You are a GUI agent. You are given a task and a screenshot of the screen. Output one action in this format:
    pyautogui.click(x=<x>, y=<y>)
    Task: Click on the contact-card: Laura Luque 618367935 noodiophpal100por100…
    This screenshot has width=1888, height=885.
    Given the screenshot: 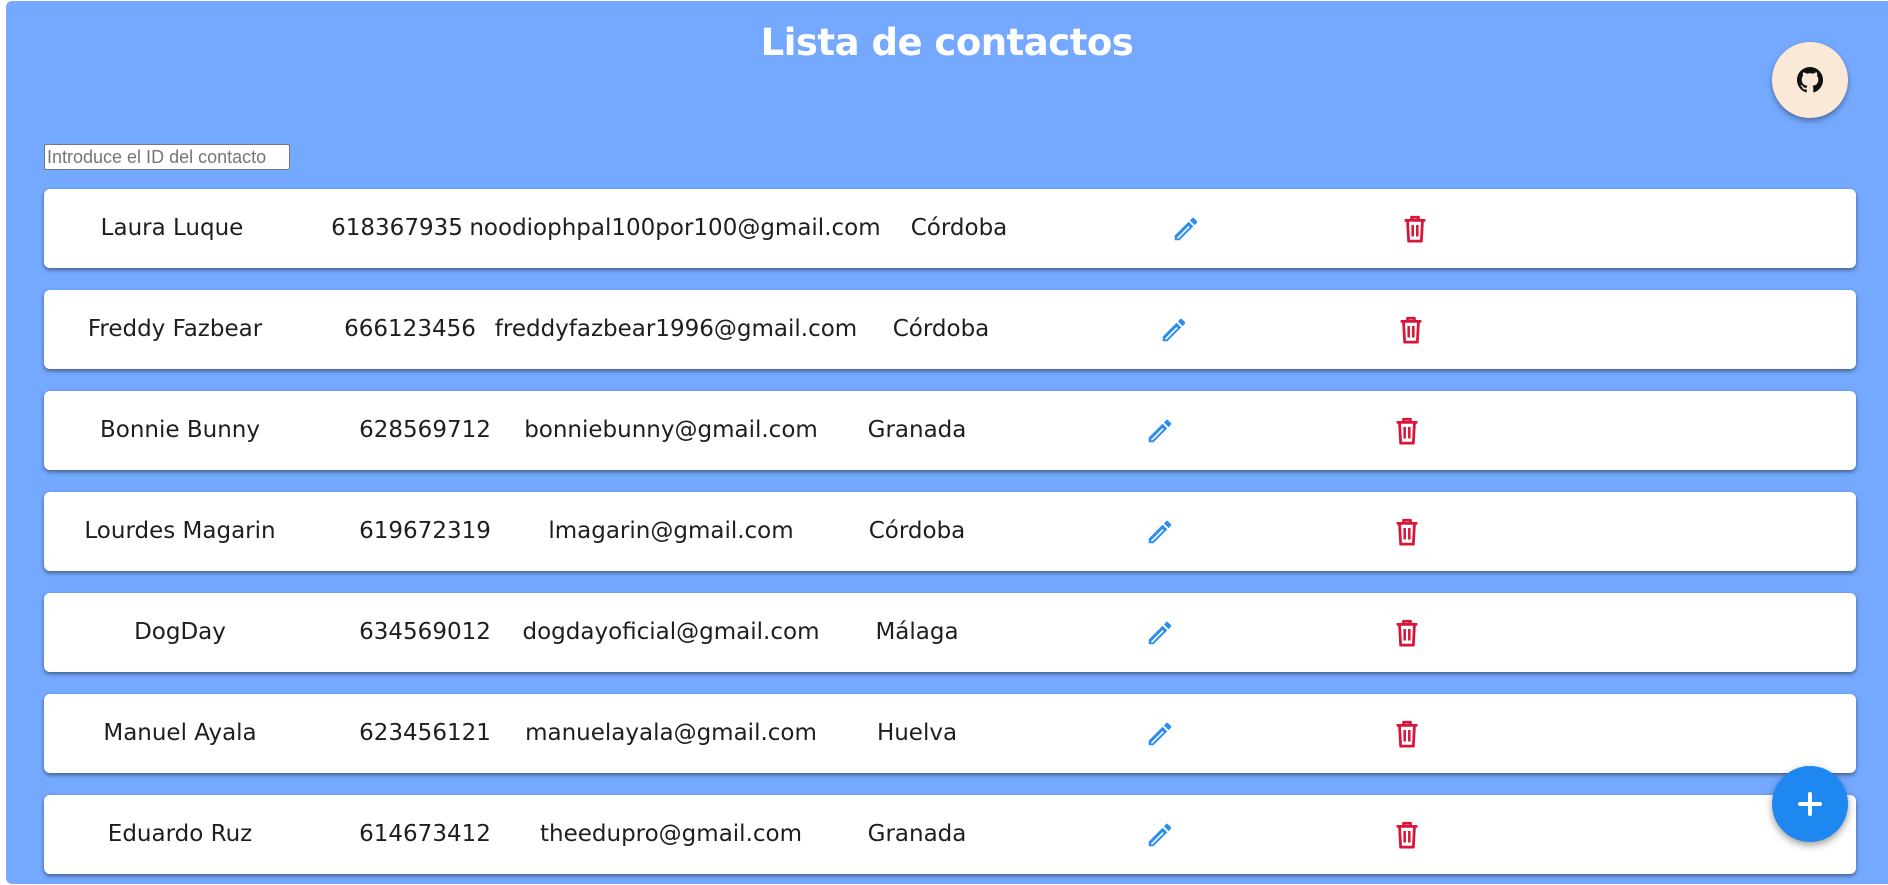 What is the action you would take?
    pyautogui.click(x=950, y=228)
    